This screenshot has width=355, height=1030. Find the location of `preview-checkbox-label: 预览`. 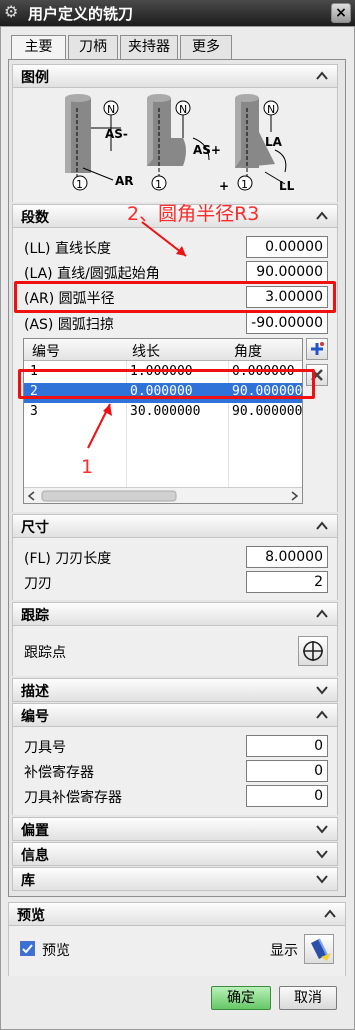

preview-checkbox-label: 预览 is located at coordinates (56, 951).